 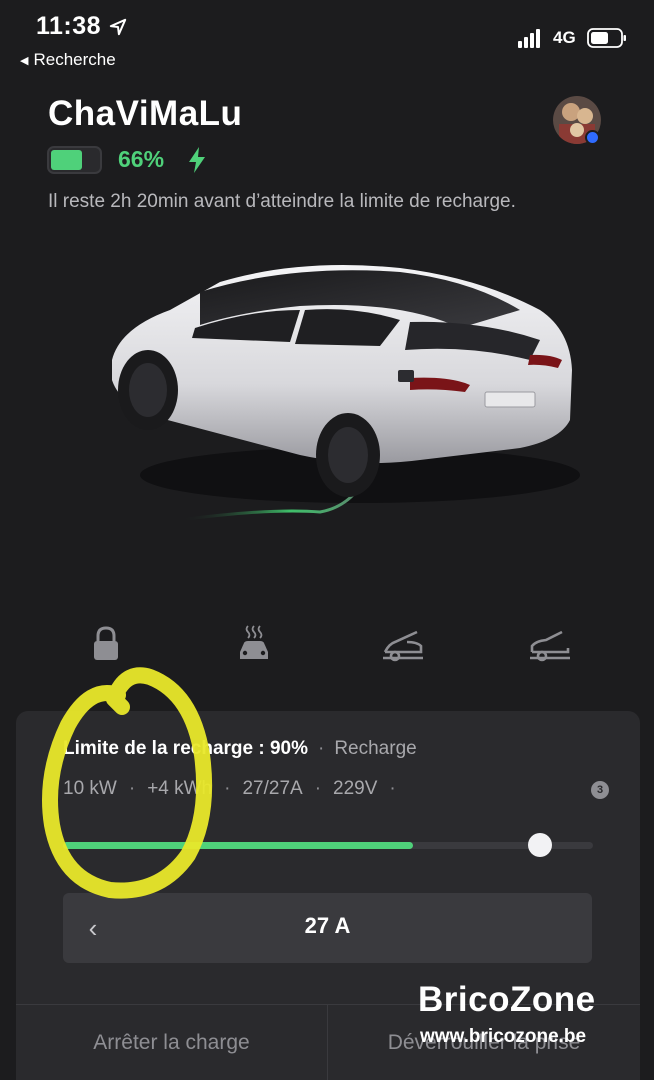 What do you see at coordinates (118, 26) in the screenshot?
I see `location-arrow-icon` at bounding box center [118, 26].